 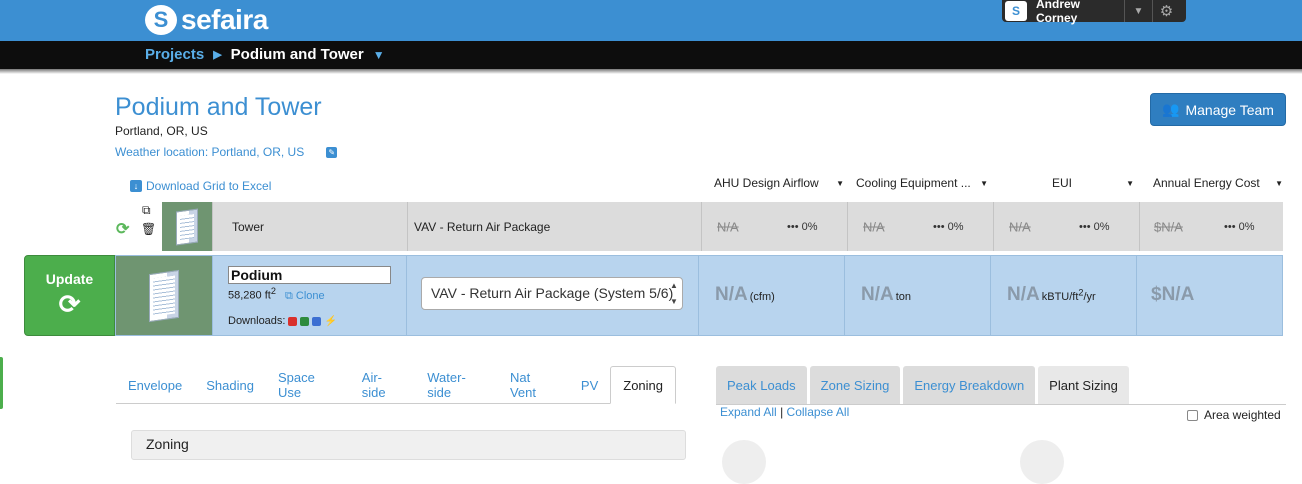 I want to click on collapse-all-link: Collapse All, so click(x=818, y=412).